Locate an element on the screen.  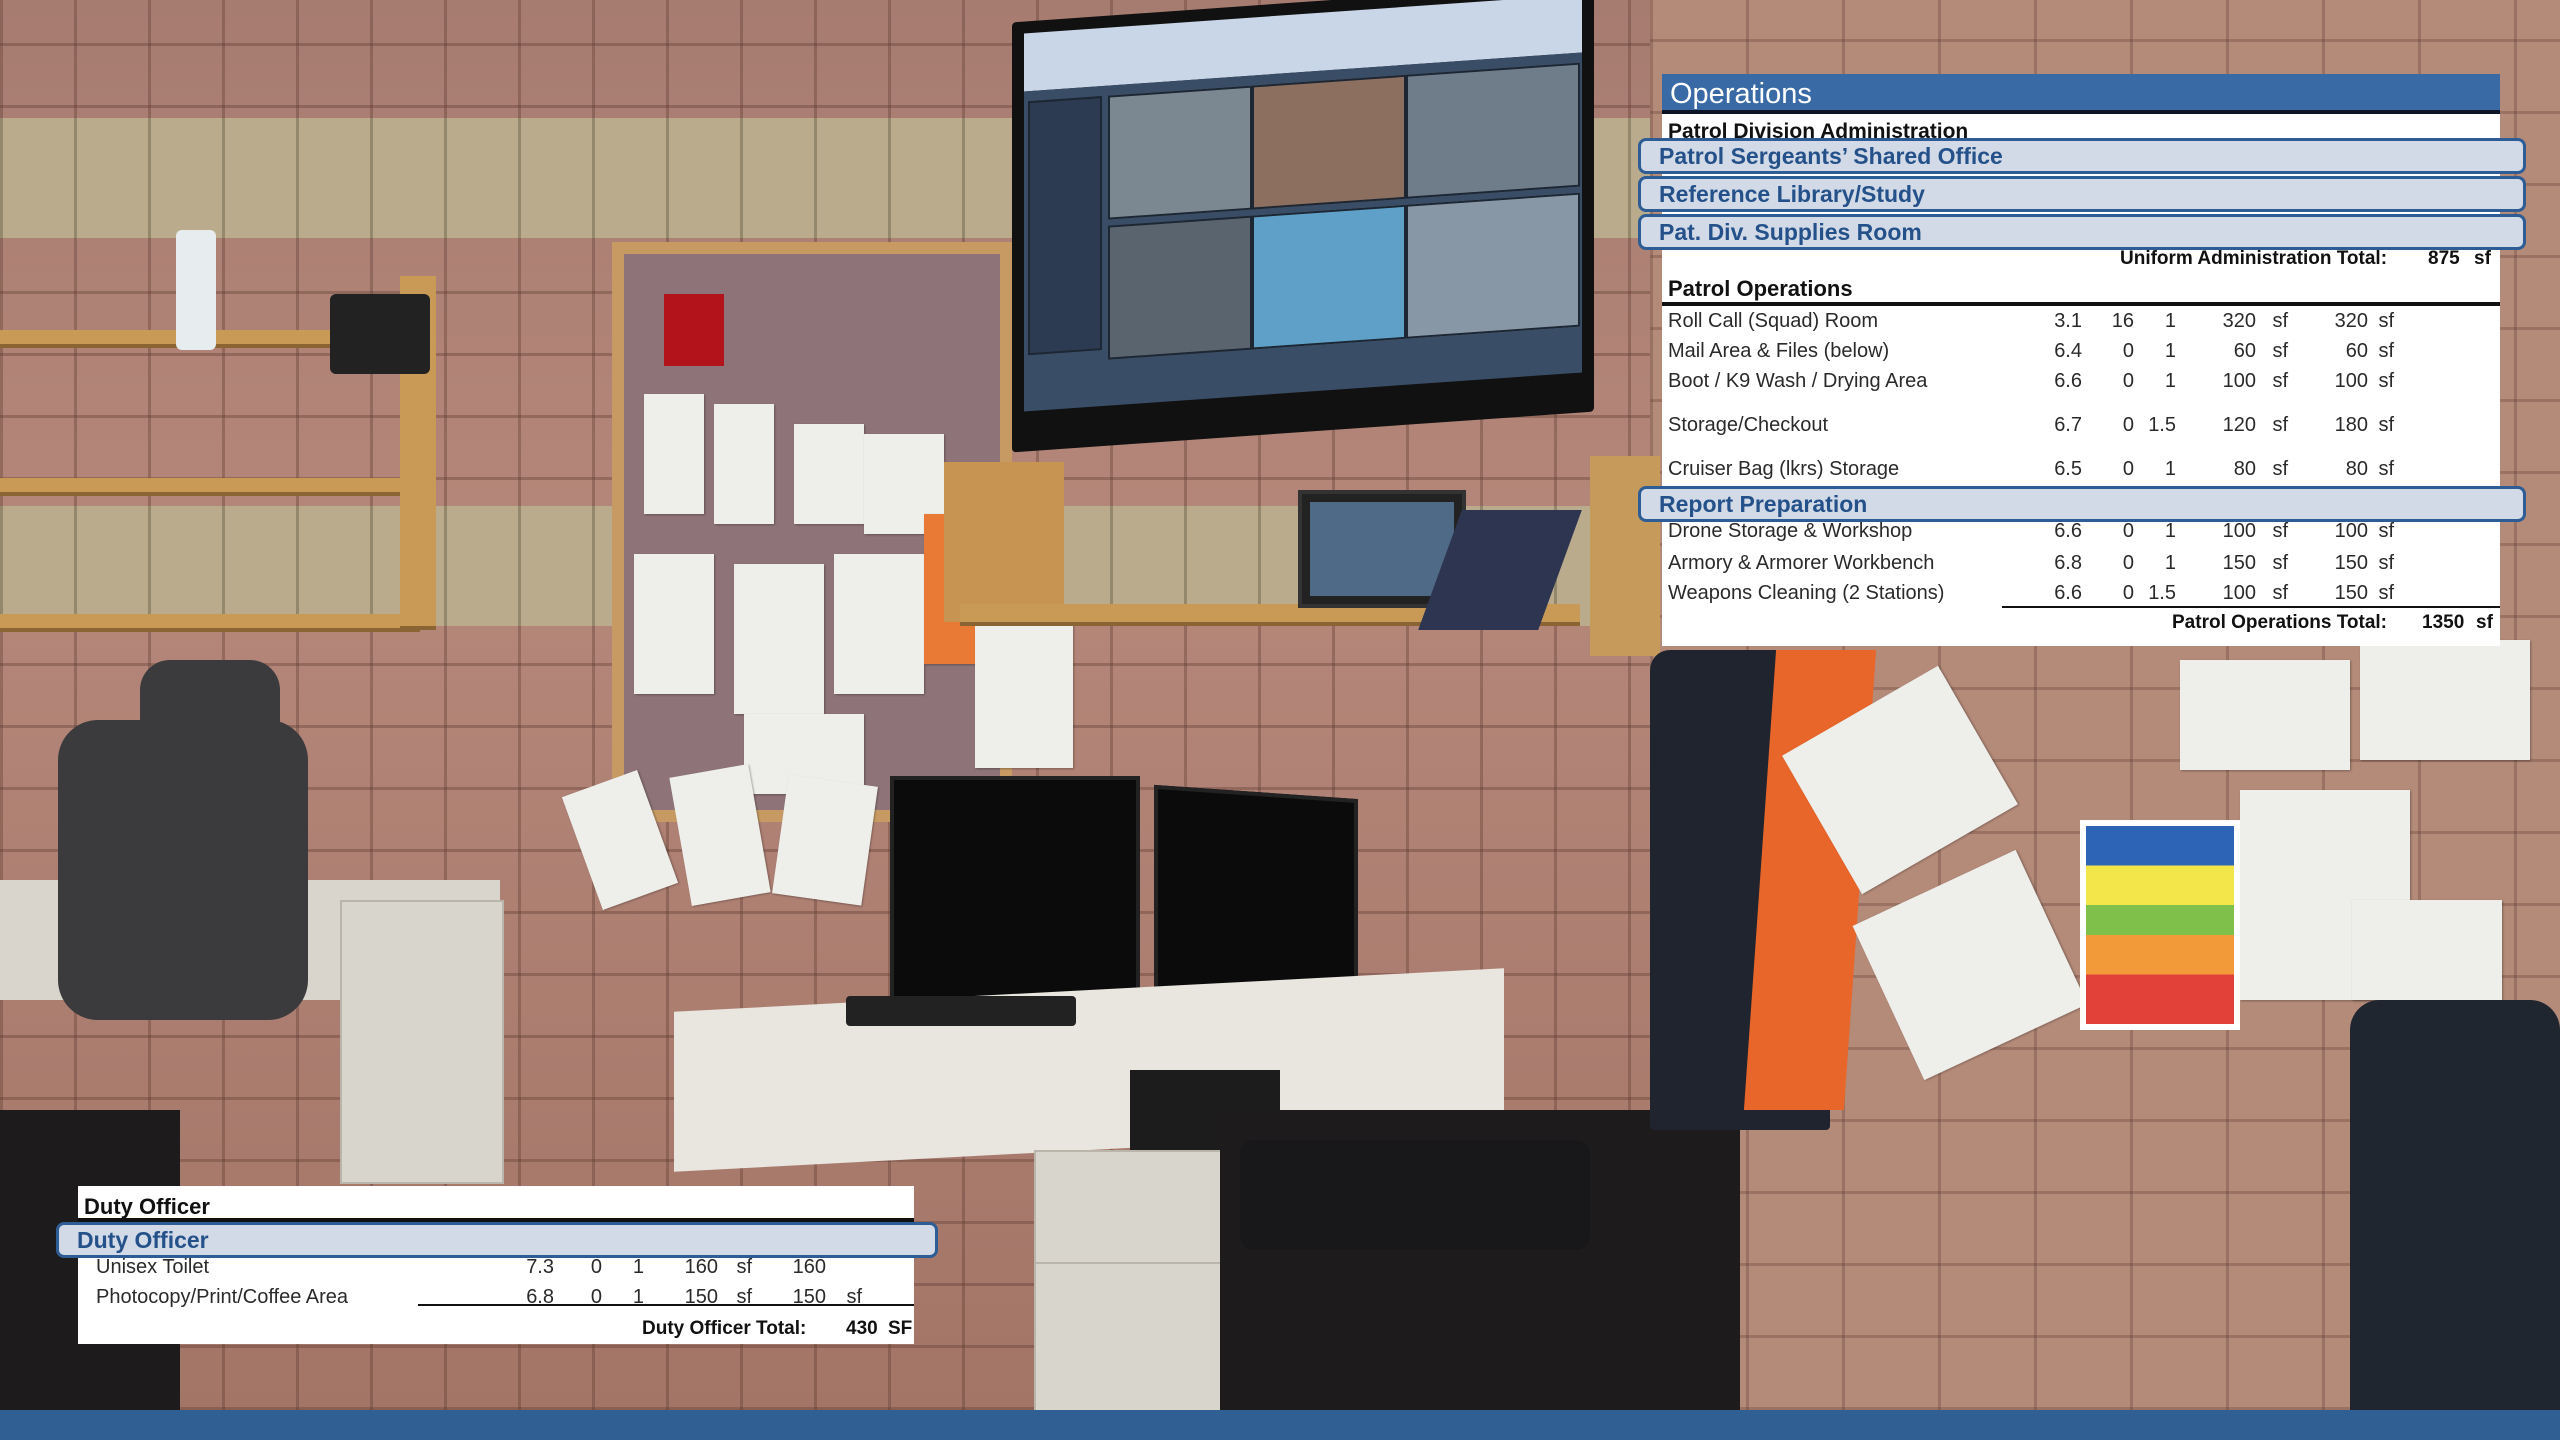
cell-total: 150 is located at coordinates (2351, 563).